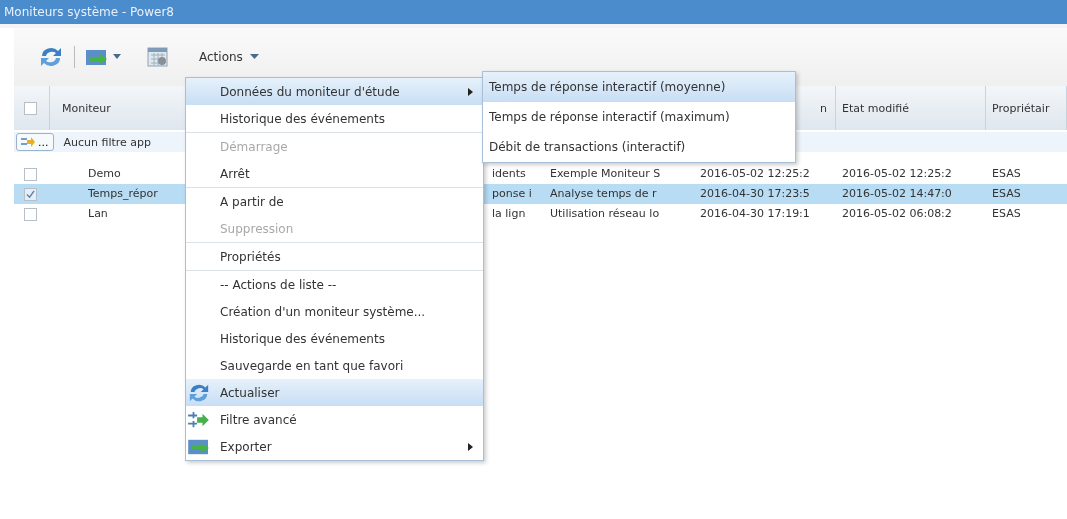  Describe the element at coordinates (512, 193) in the screenshot. I see `table-cell: ponse i` at that location.